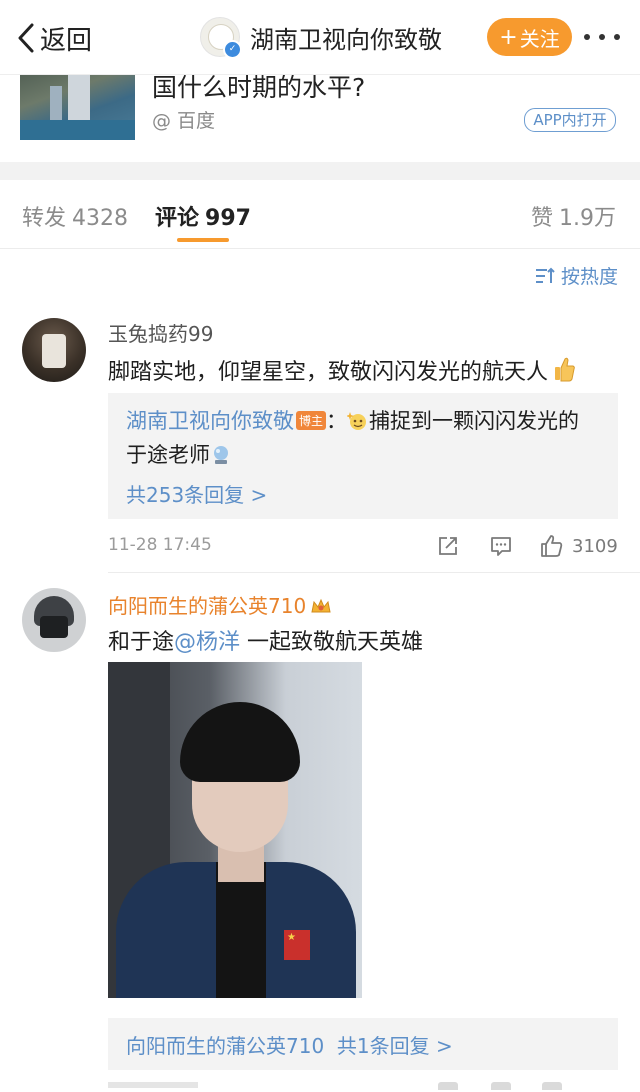  I want to click on comment-divider, so click(374, 572).